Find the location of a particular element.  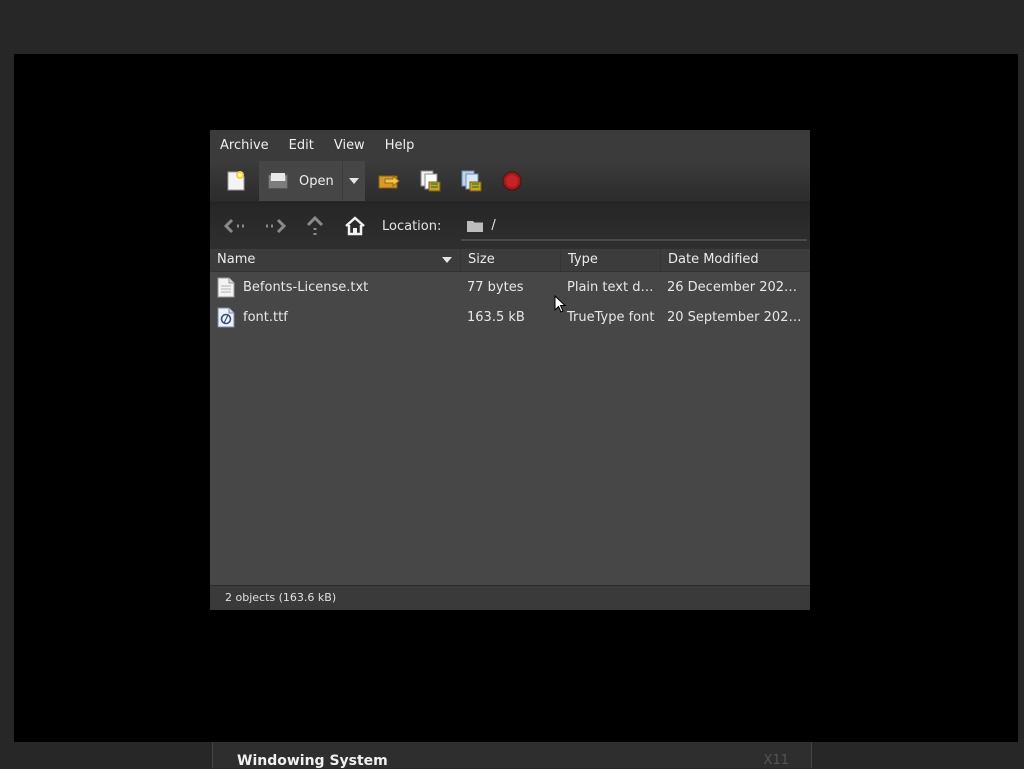

text-file-icon is located at coordinates (226, 287).